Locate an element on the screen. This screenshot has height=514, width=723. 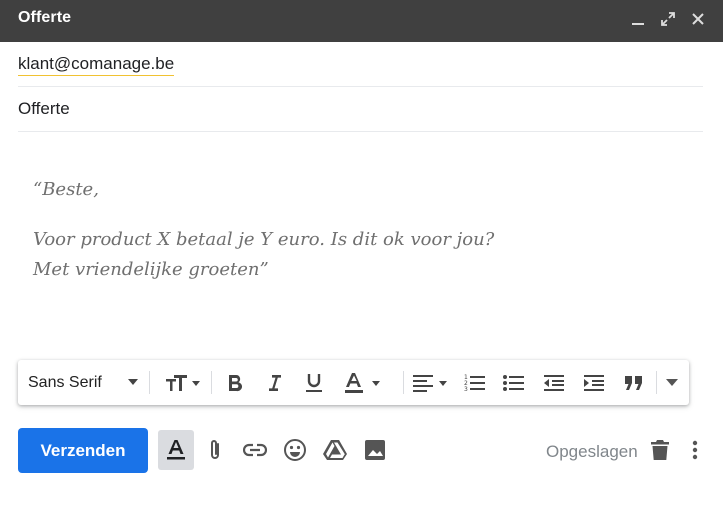
drive-icon is located at coordinates (335, 450).